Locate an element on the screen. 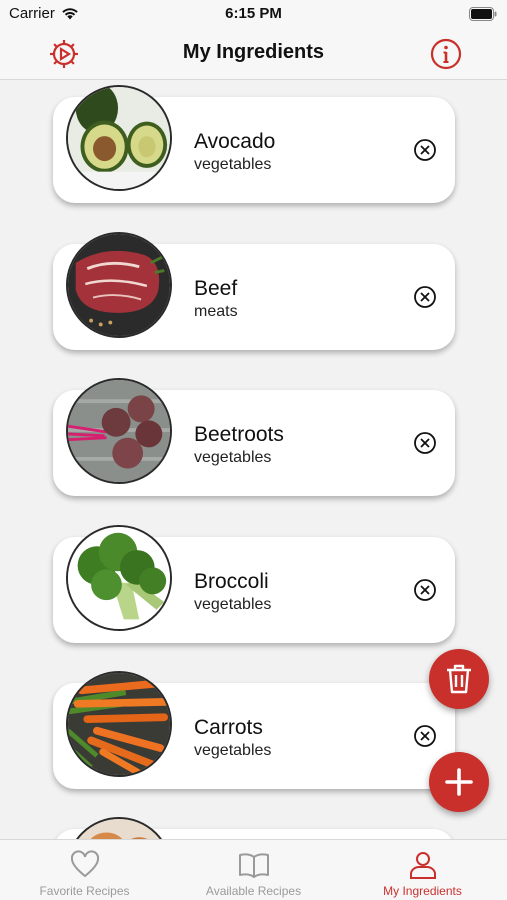 This screenshot has height=900, width=507. status-time: 6:15 PM is located at coordinates (253, 13).